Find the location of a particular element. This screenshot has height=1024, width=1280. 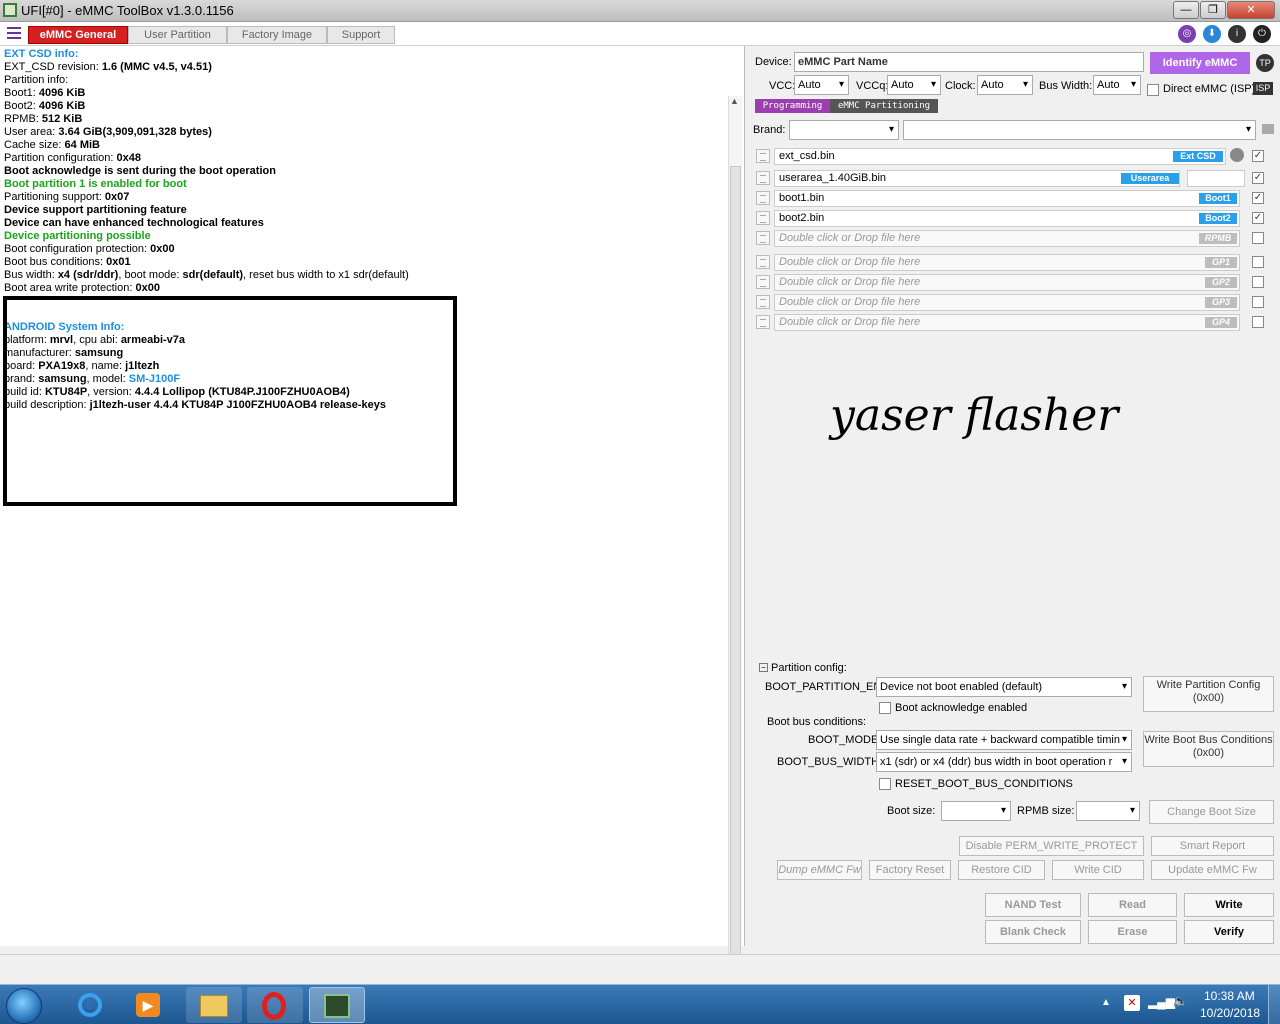

read-button: Read is located at coordinates (1132, 905).